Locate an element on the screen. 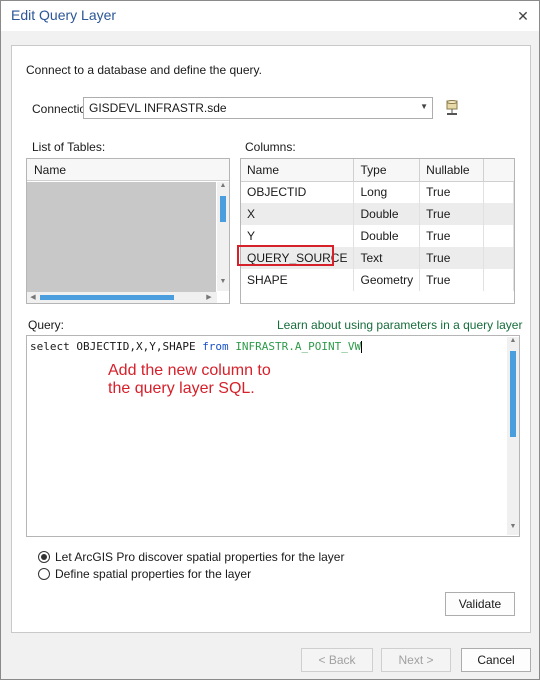 This screenshot has width=540, height=680. define-option-label: Define spatial properties for the layer is located at coordinates (153, 574).